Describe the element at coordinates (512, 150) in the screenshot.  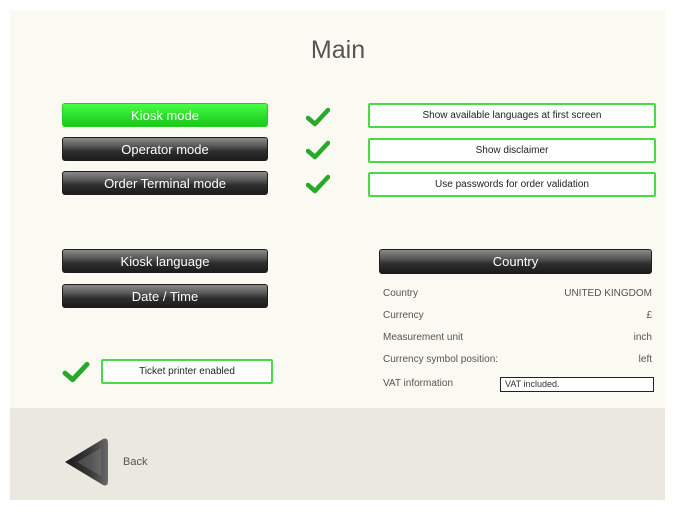
I see `show-disclaimer-option: Show disclaimer` at that location.